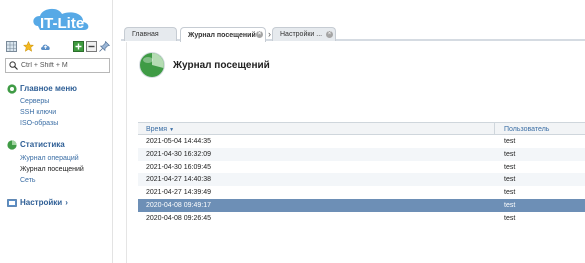 This screenshot has height=263, width=585. I want to click on collapse-minus-icon, so click(91, 46).